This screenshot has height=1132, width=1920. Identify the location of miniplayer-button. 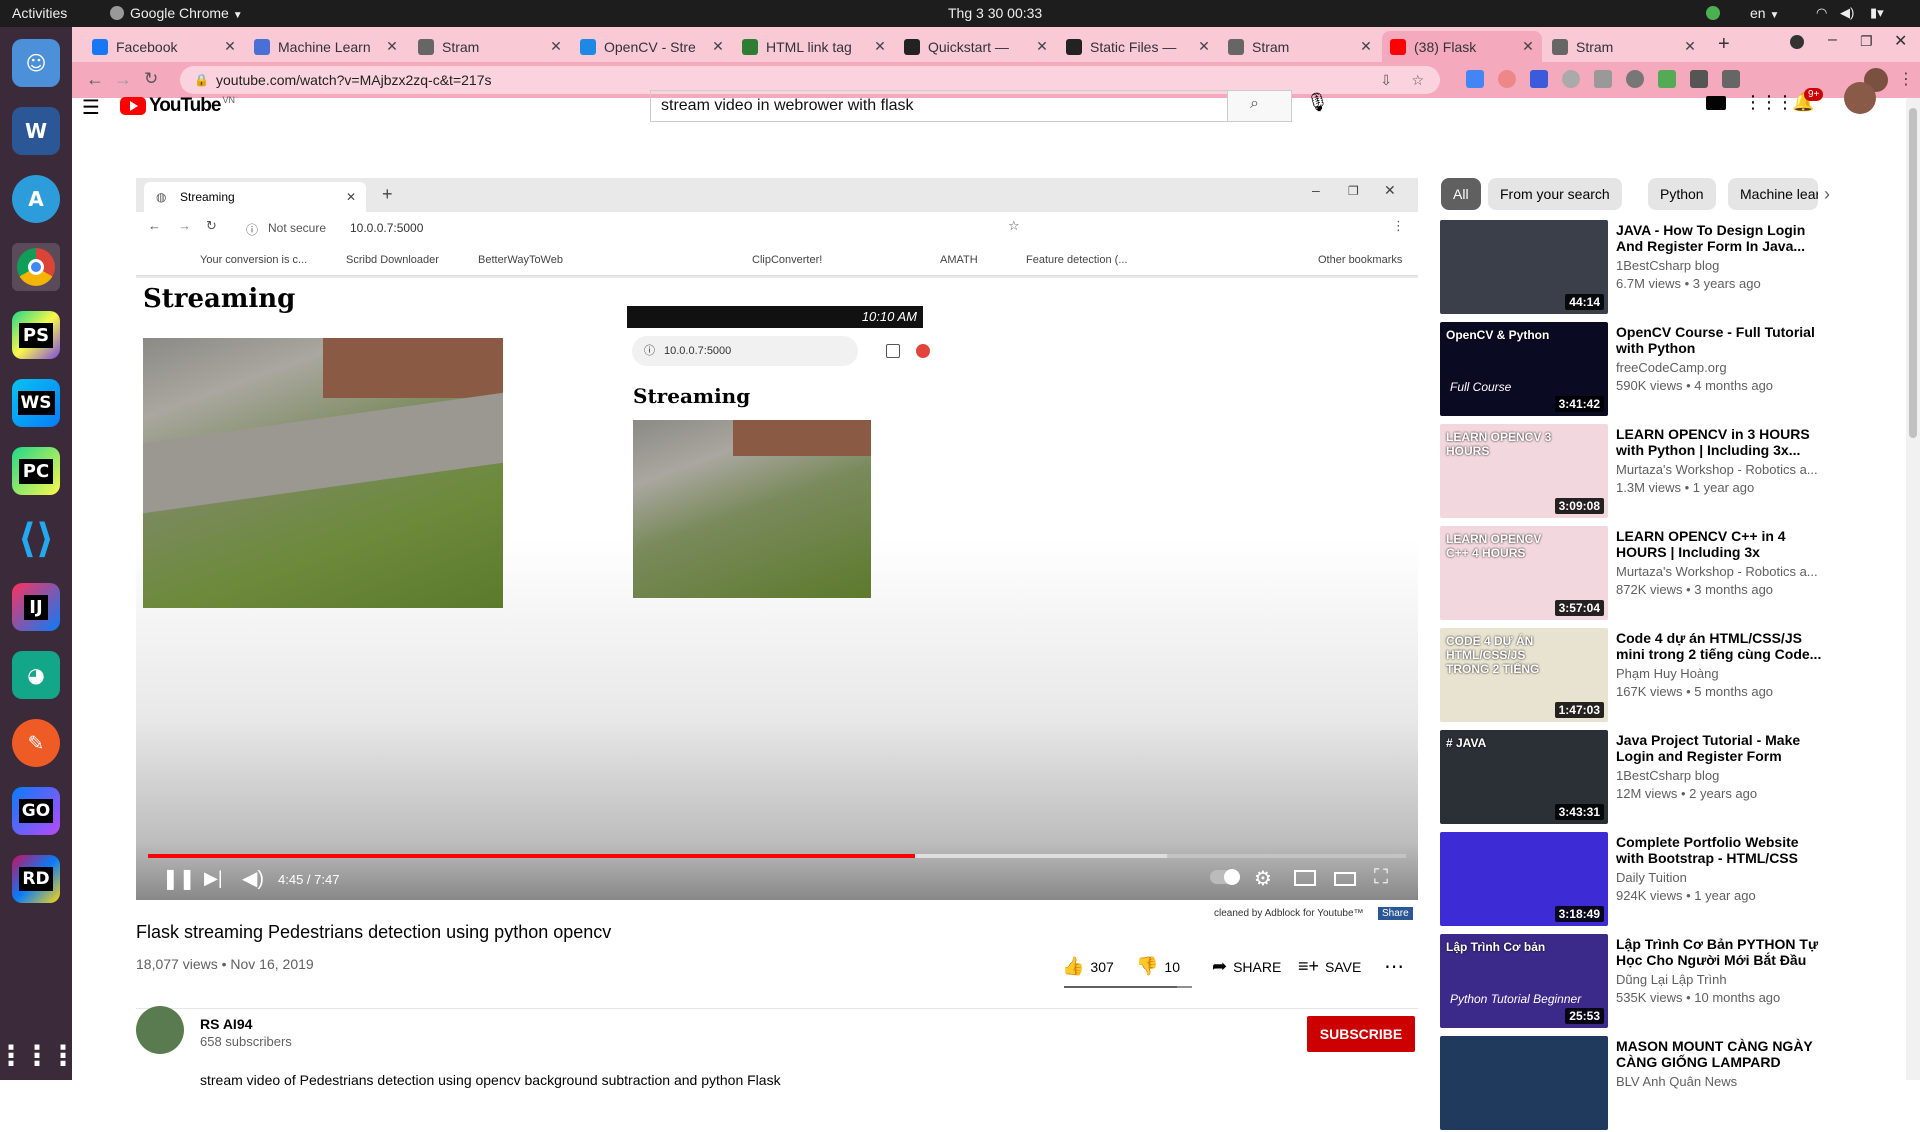
(1305, 878).